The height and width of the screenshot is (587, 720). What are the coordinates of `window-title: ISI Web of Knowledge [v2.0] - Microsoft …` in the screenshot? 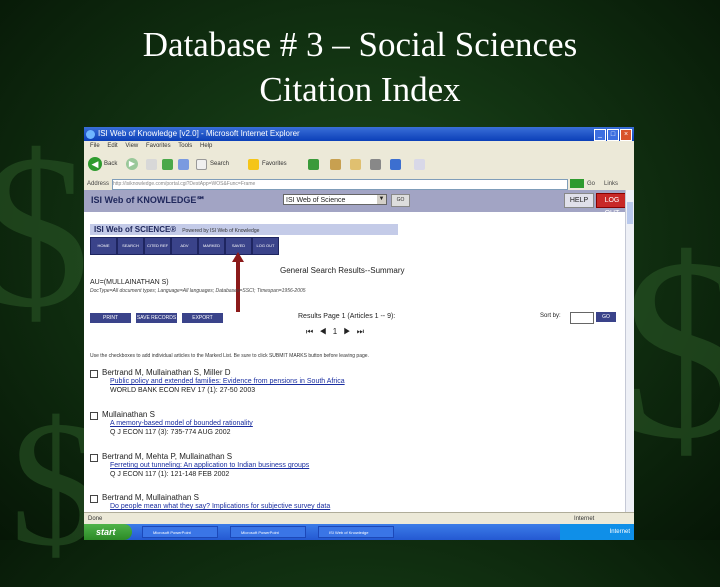 It's located at (199, 133).